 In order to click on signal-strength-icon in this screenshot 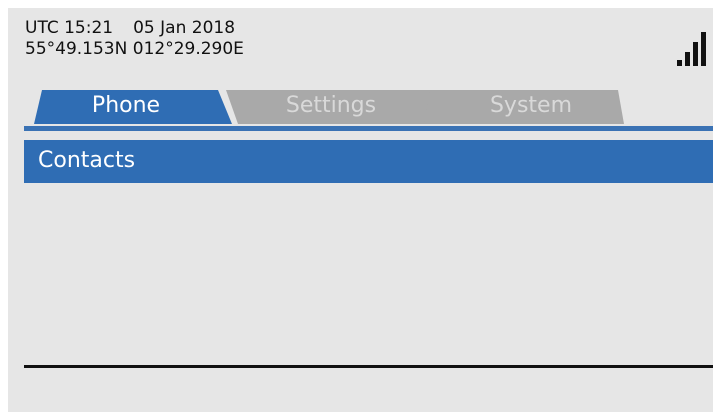, I will do `click(694, 49)`.